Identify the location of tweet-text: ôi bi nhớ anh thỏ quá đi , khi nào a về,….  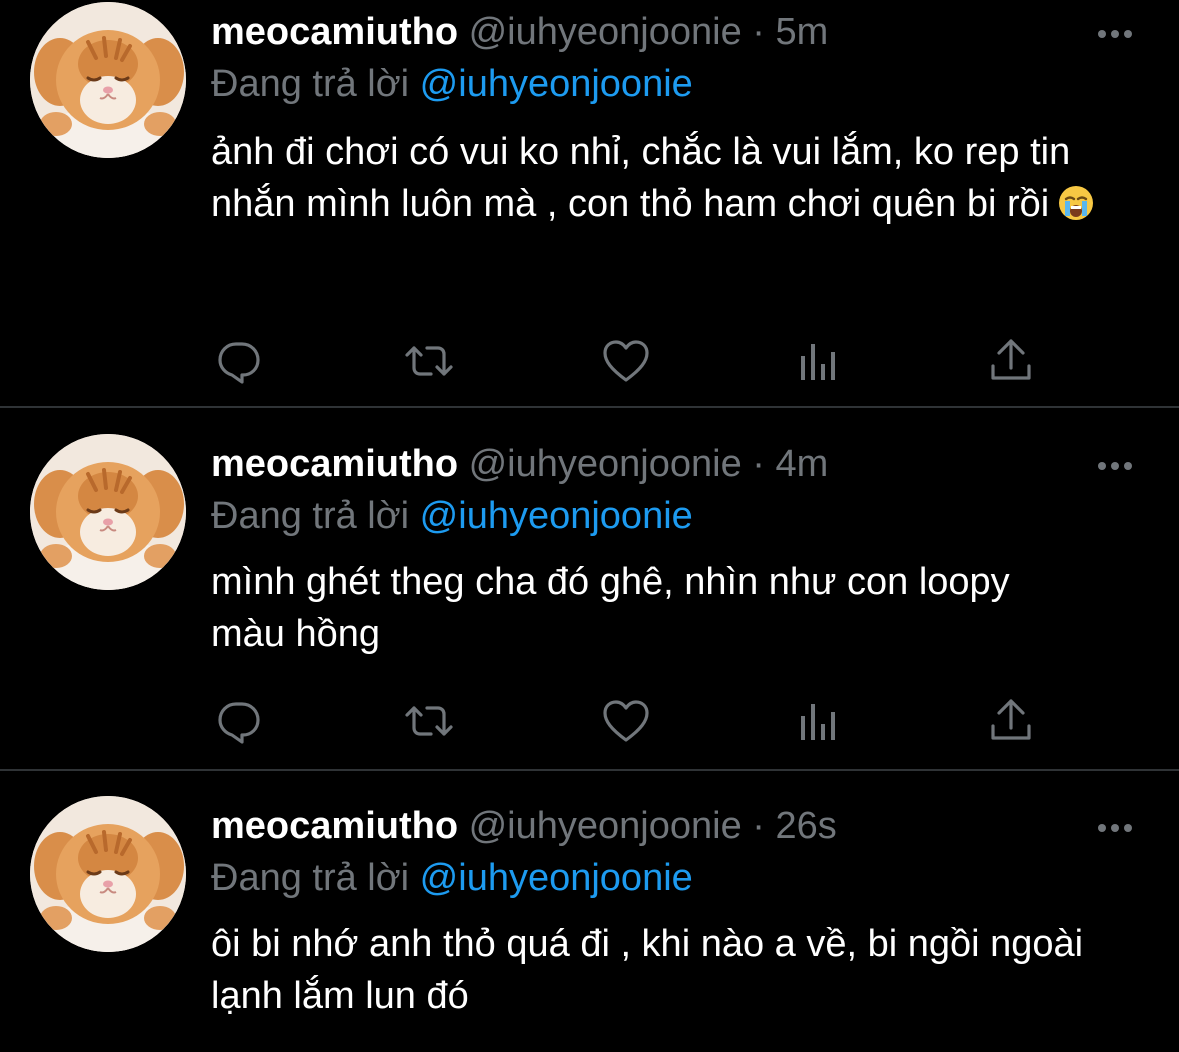
(671, 970).